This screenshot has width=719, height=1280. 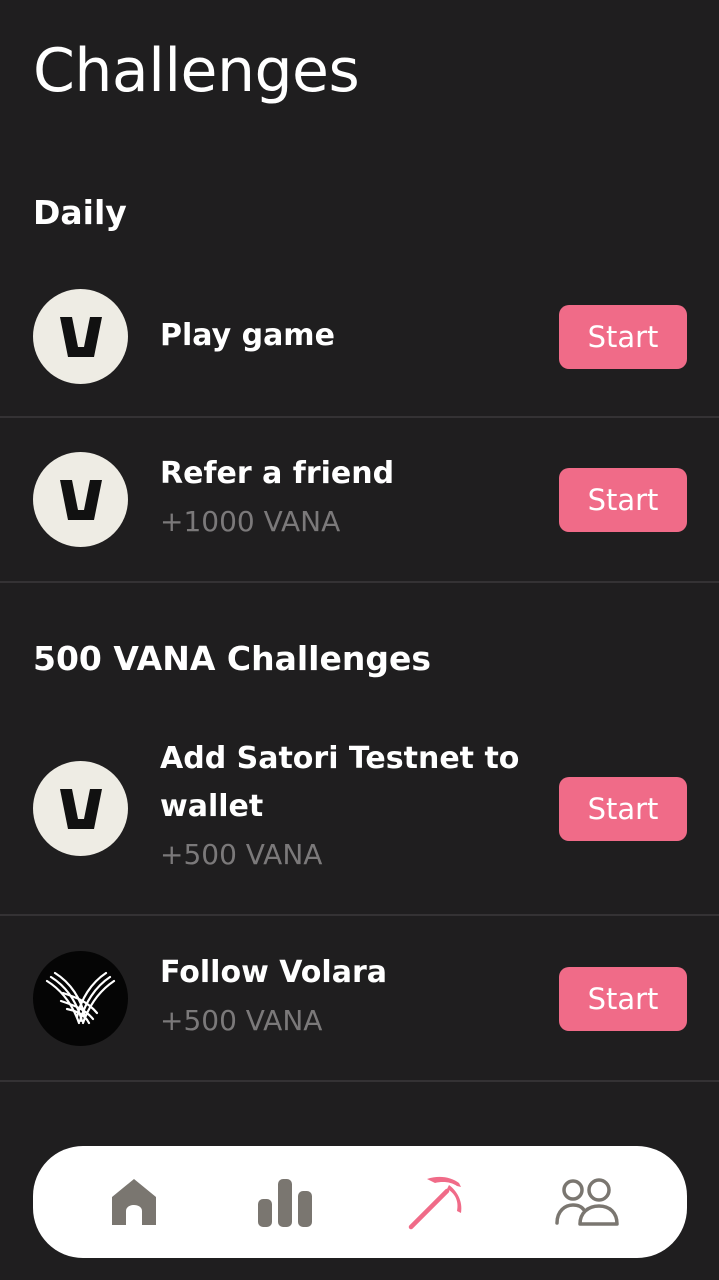 What do you see at coordinates (623, 999) in the screenshot?
I see `start-button-follow-volara: Start` at bounding box center [623, 999].